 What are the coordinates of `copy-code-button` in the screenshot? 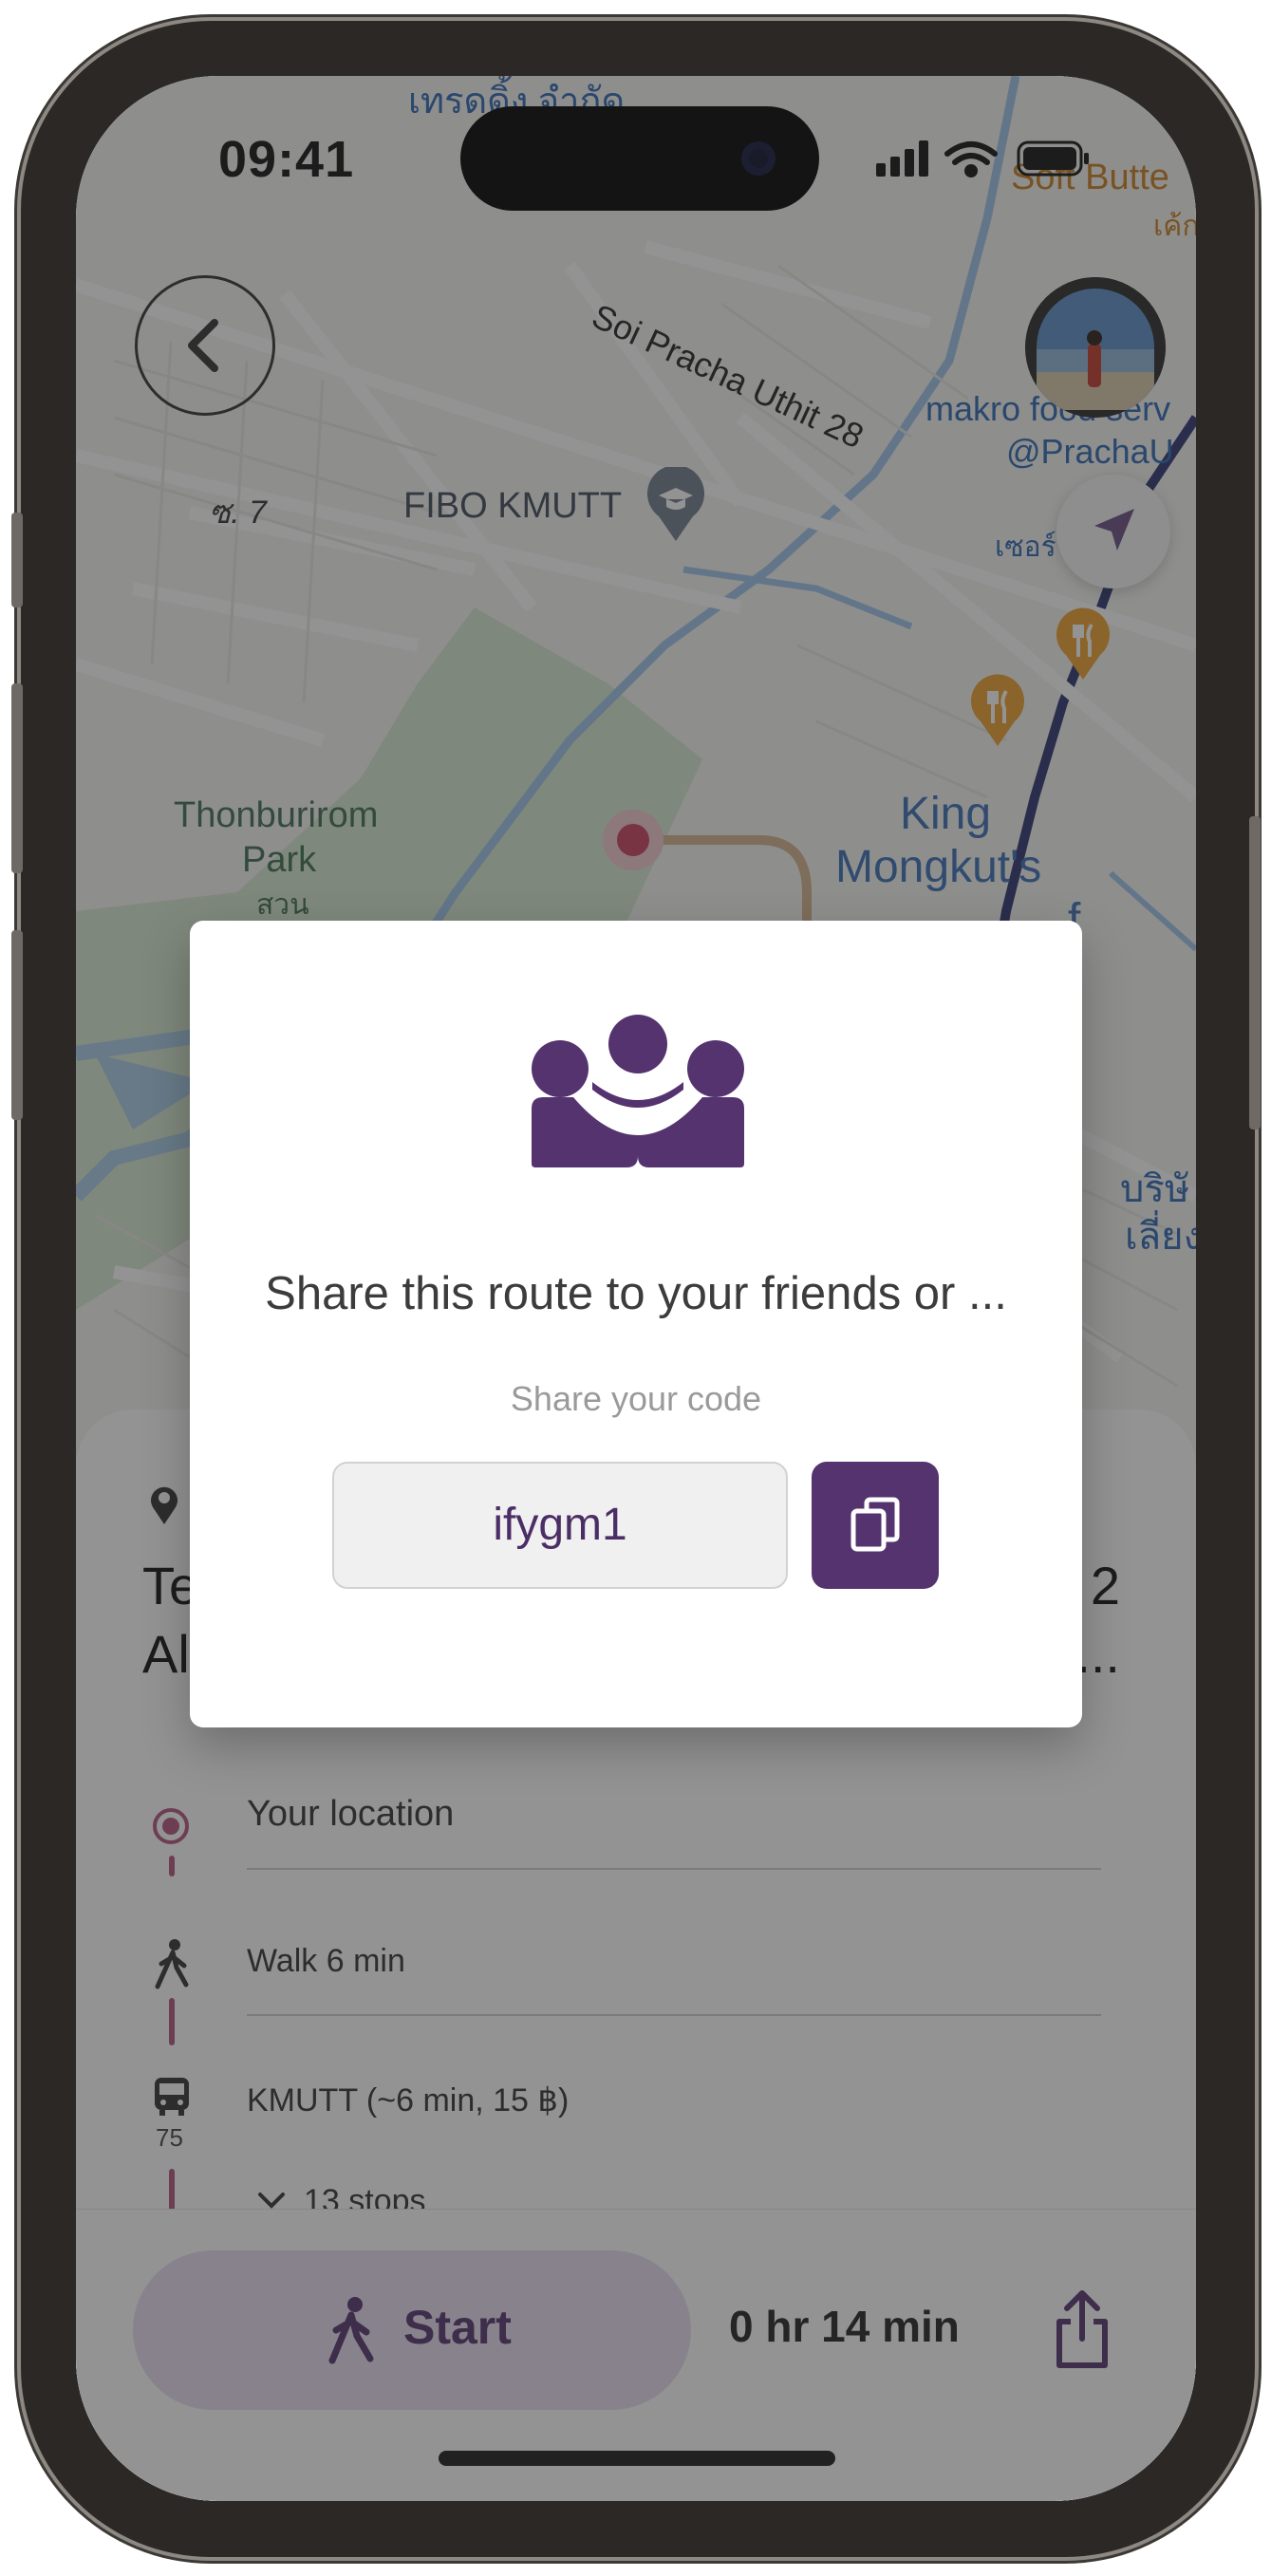 It's located at (875, 1525).